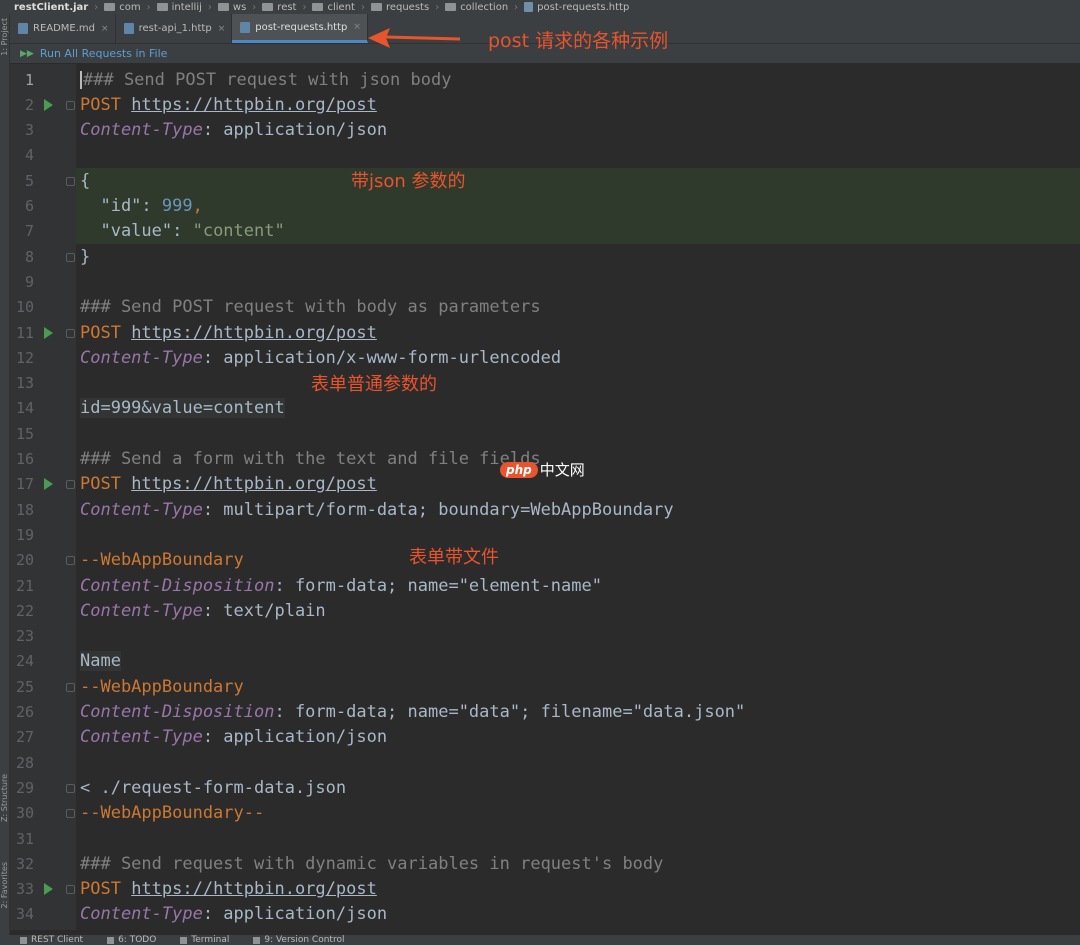 The image size is (1080, 945). I want to click on status-bar-tool: 9: Version Control, so click(298, 940).